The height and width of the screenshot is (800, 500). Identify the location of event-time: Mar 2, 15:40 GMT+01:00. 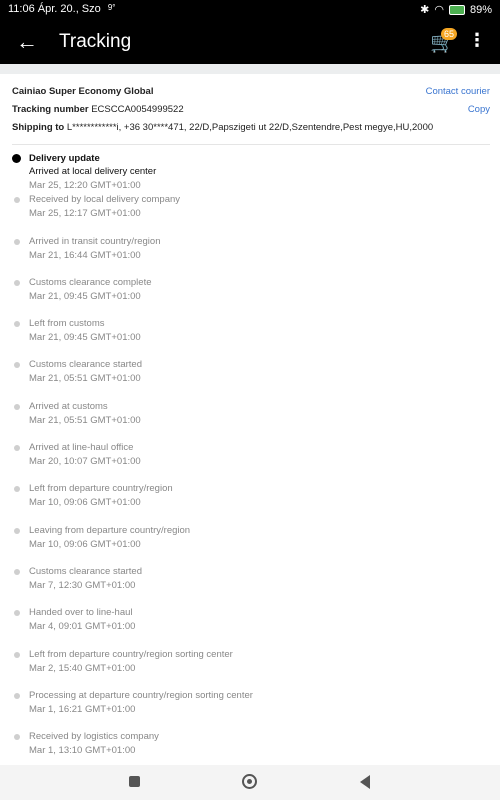
(82, 668).